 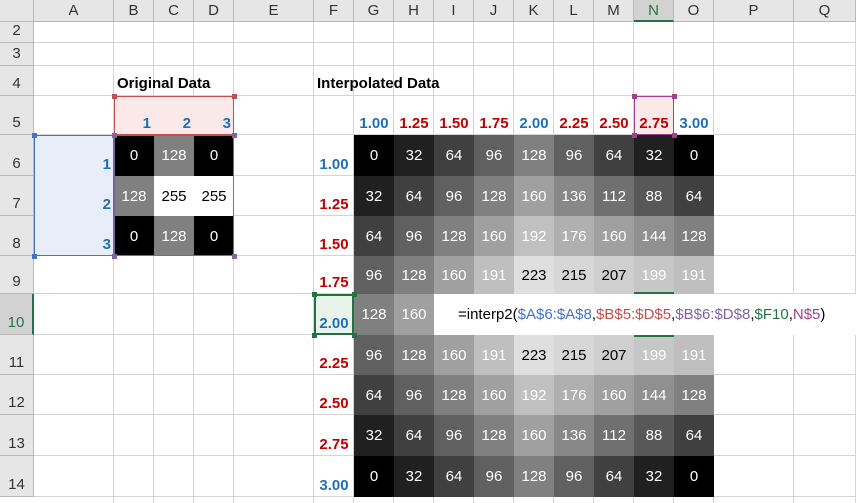 What do you see at coordinates (574, 11) in the screenshot?
I see `column-header-l: L` at bounding box center [574, 11].